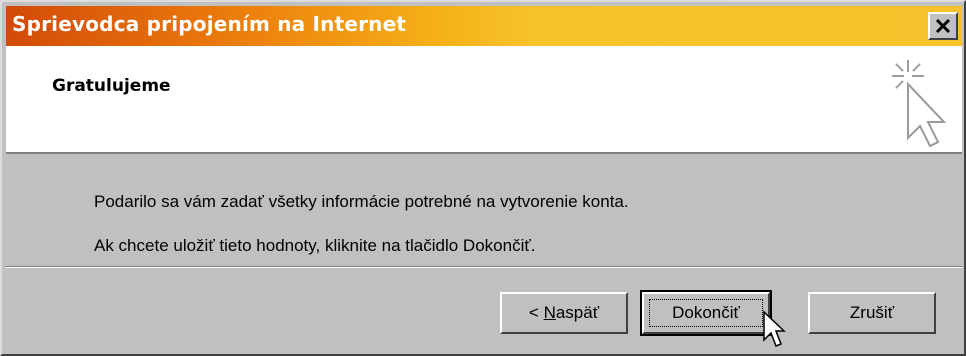 This screenshot has height=356, width=966. I want to click on close-button, so click(943, 26).